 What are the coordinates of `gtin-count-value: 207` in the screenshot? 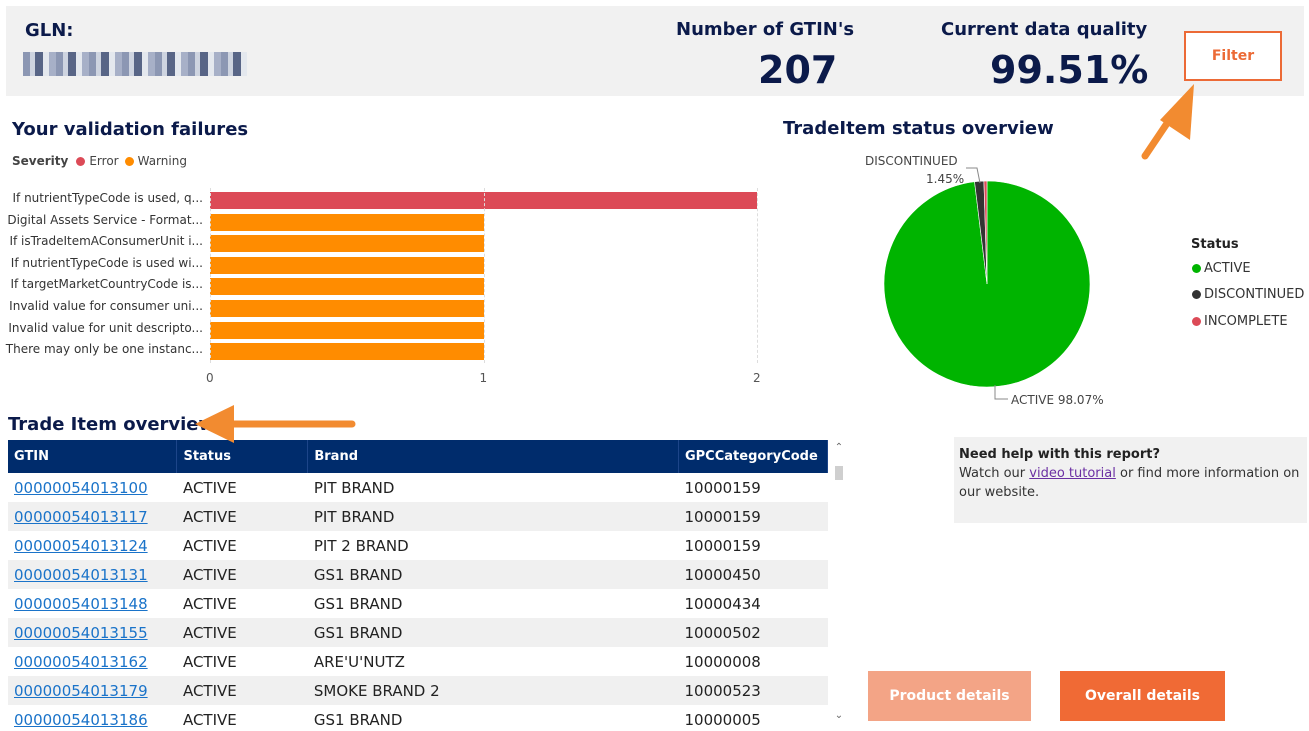 It's located at (798, 70).